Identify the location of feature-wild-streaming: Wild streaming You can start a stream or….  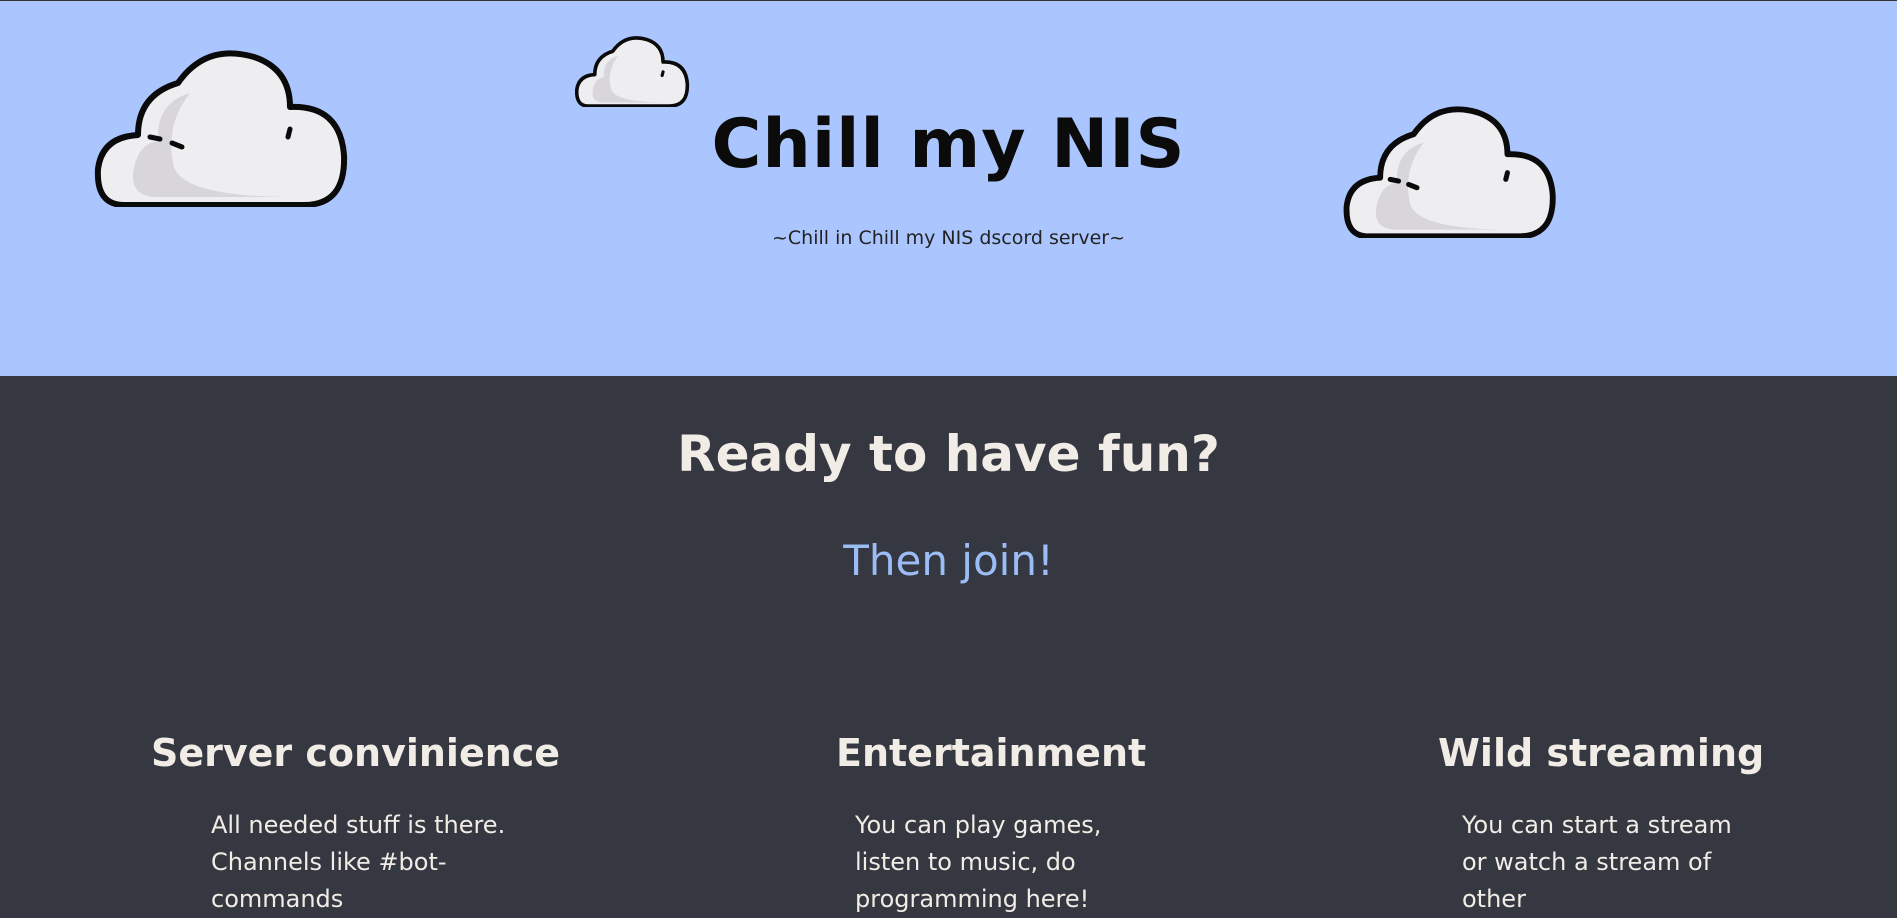
(1601, 822).